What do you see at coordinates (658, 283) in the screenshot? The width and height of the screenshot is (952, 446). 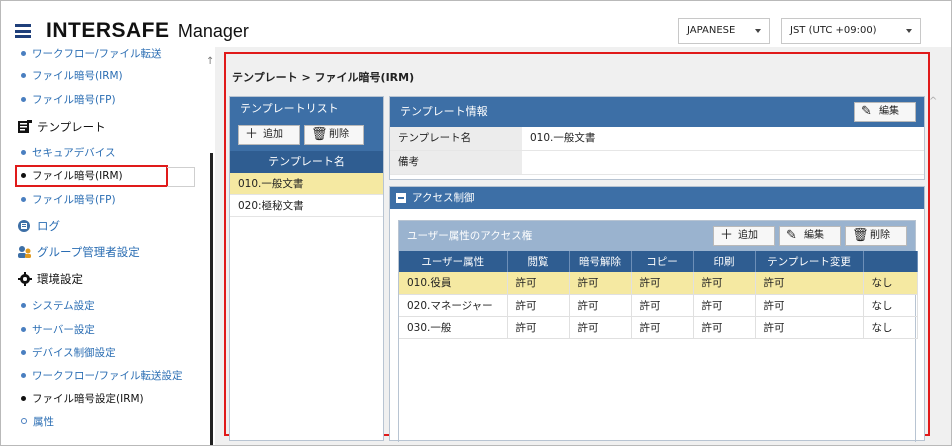 I see `table-row: 010.役員 許可 許可 許可 許可 許可 なし` at bounding box center [658, 283].